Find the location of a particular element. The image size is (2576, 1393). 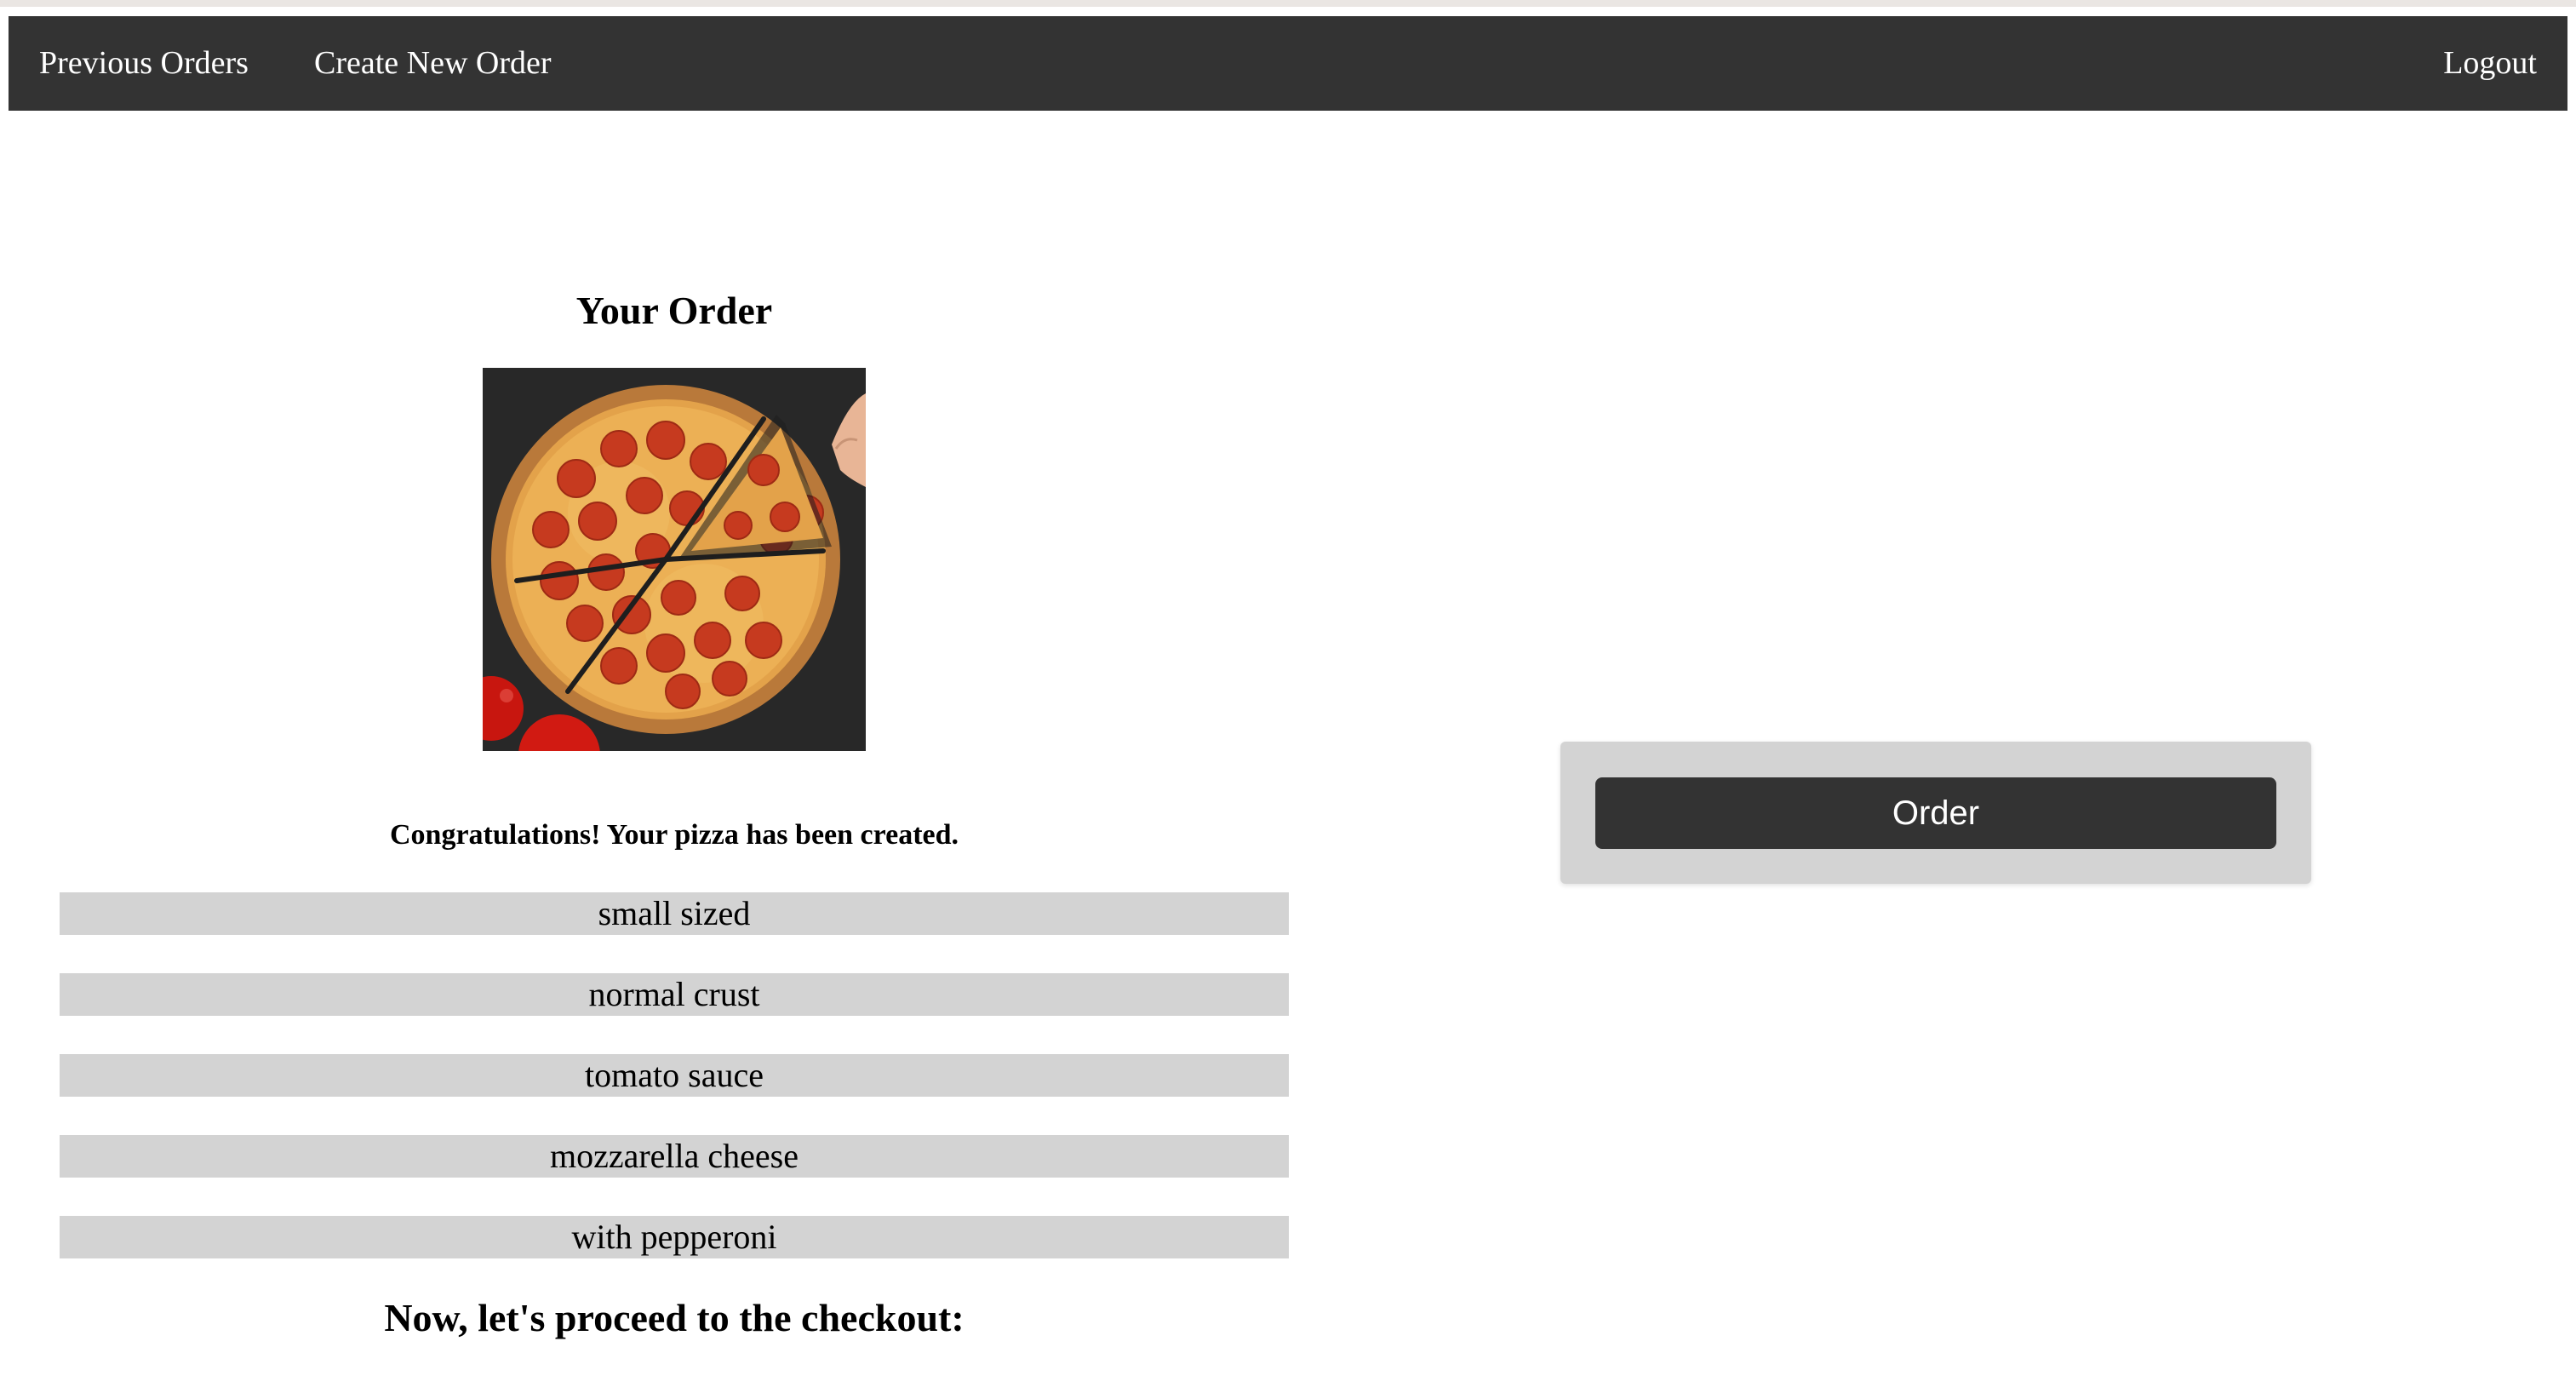

order-button: Order is located at coordinates (1936, 813).